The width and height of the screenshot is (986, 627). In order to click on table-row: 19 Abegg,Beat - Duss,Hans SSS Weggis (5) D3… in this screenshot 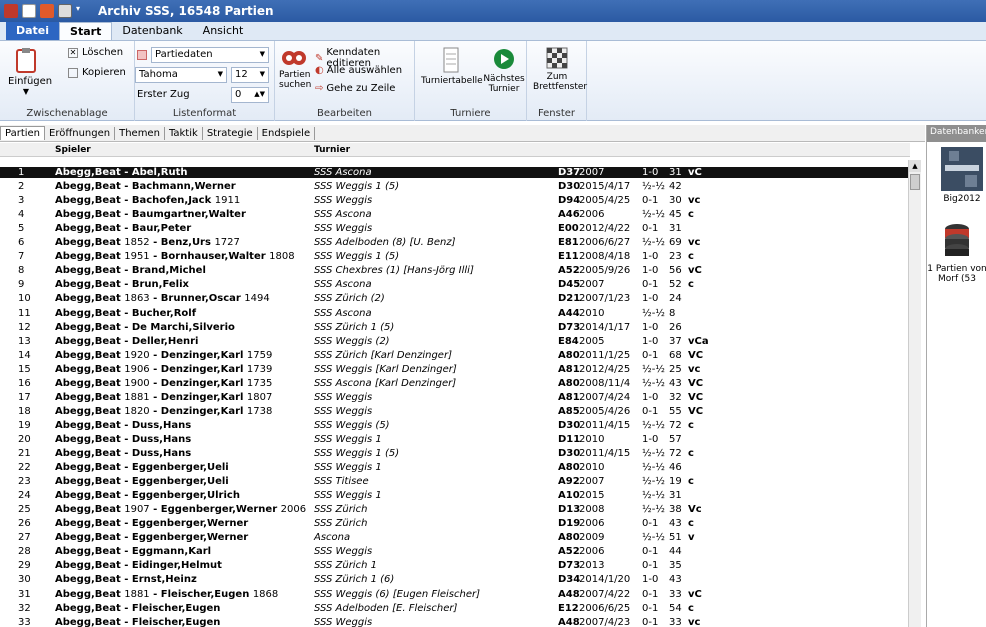, I will do `click(454, 425)`.